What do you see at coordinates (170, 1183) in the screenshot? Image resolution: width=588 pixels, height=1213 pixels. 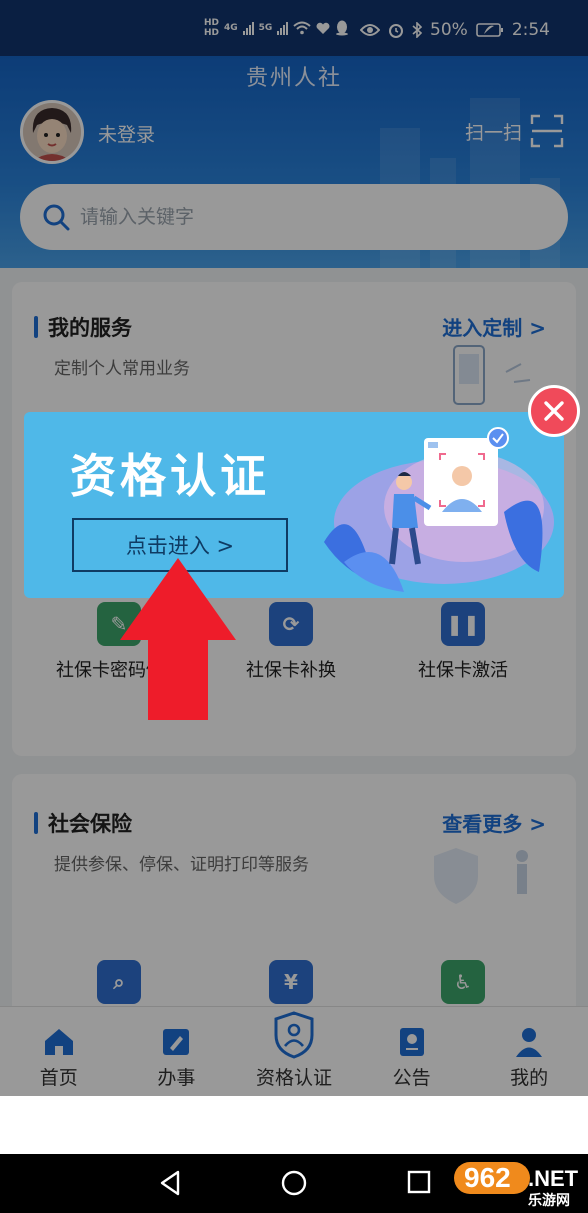 I see `back-icon` at bounding box center [170, 1183].